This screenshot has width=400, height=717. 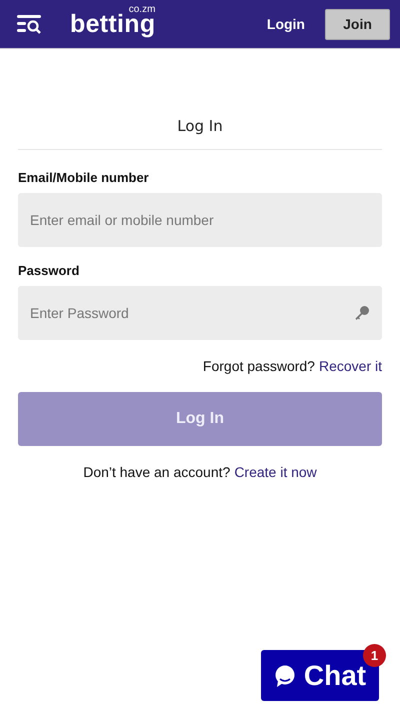 I want to click on email-field: Enter email or mobile number, so click(x=200, y=220).